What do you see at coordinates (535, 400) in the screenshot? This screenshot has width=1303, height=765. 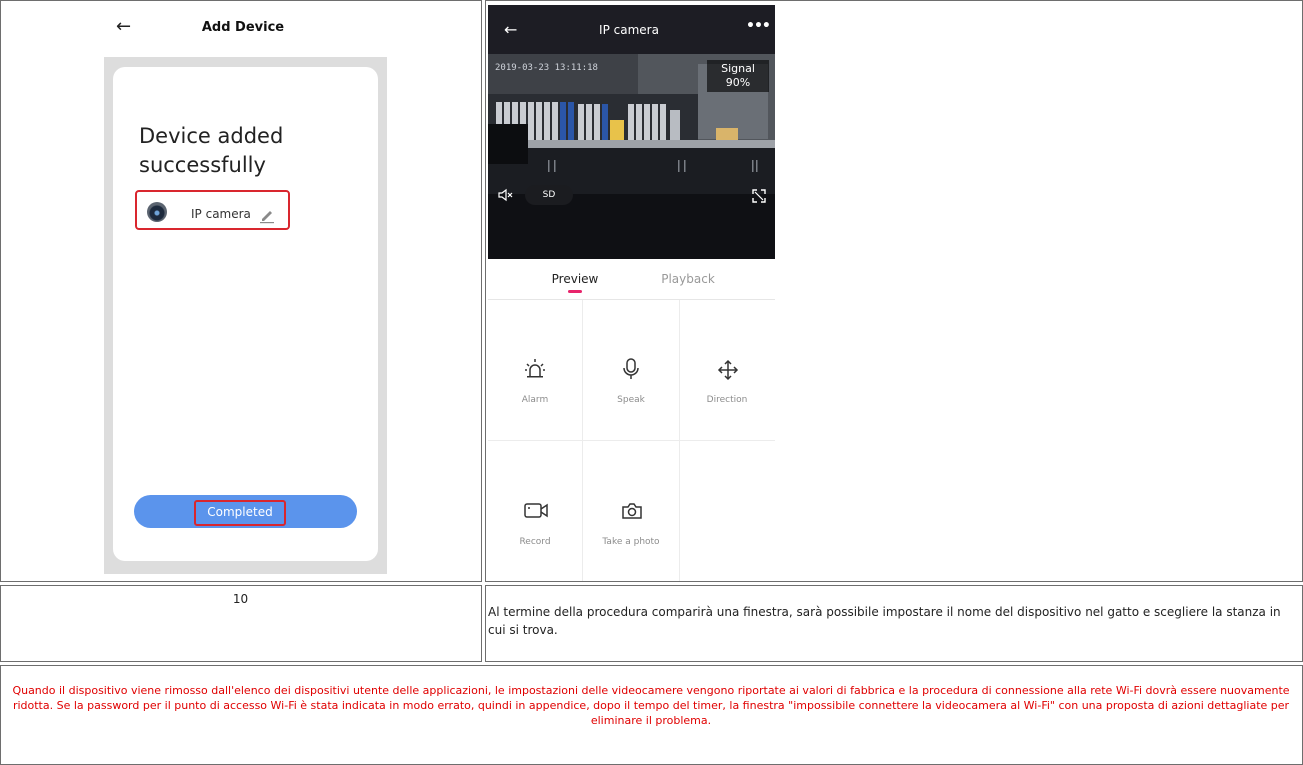 I see `alarm-label: Alarm` at bounding box center [535, 400].